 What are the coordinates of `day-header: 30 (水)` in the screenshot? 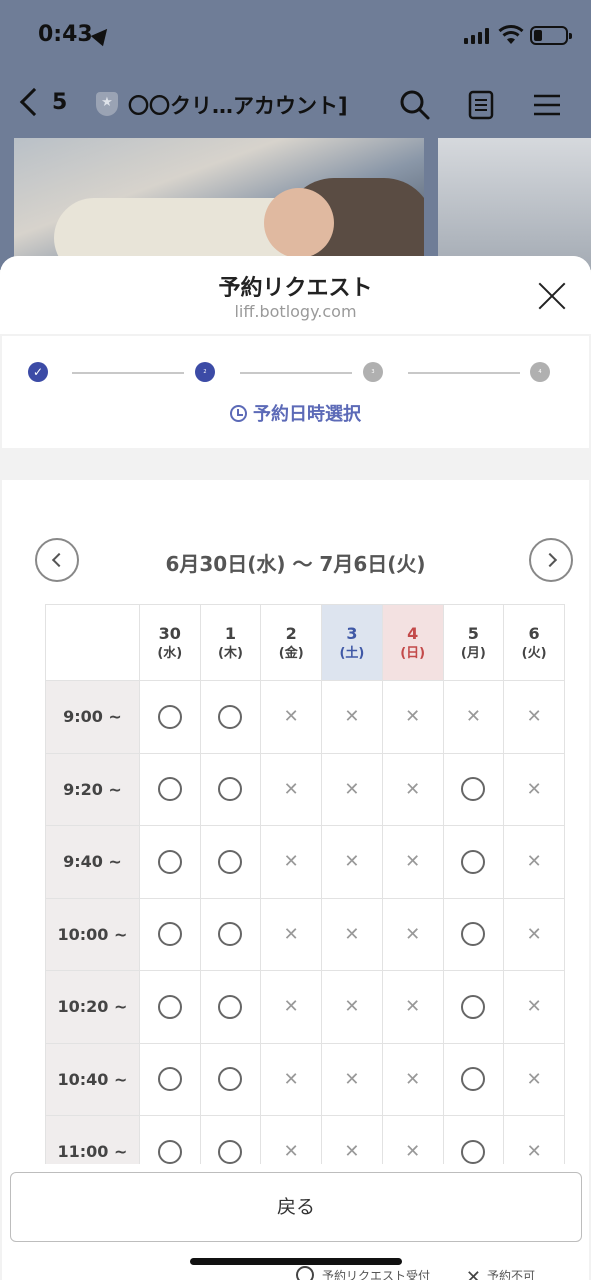 It's located at (169, 642).